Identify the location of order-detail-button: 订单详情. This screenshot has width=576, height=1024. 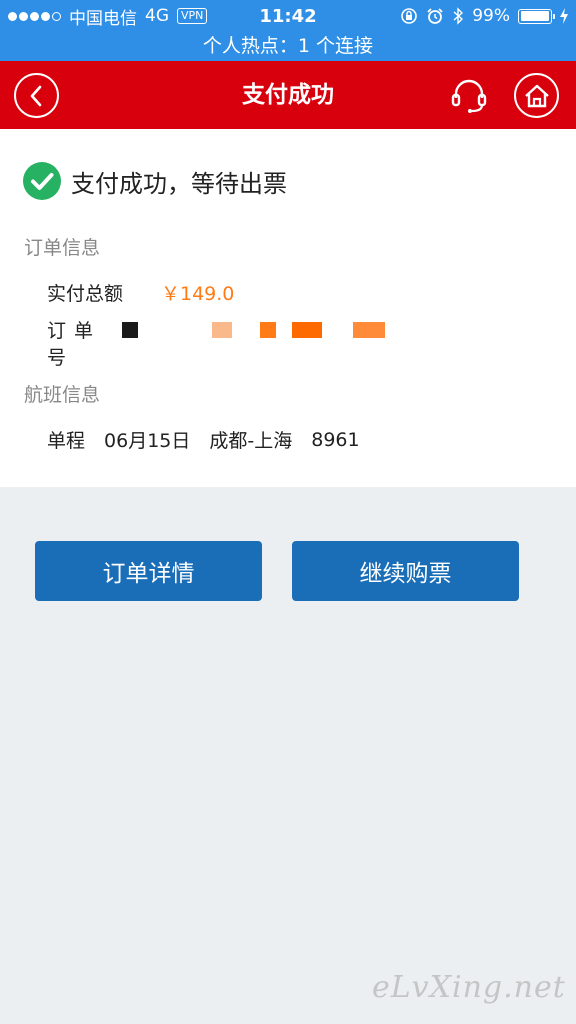
(148, 571).